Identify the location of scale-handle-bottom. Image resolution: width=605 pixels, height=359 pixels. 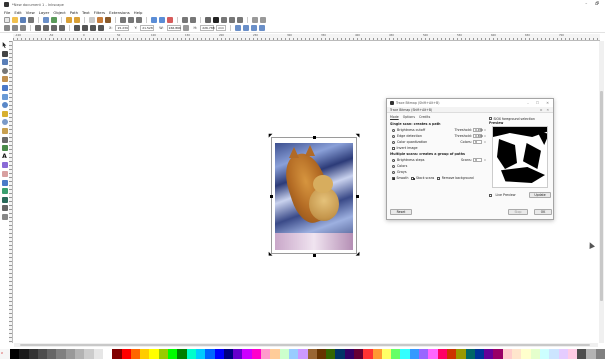
(314, 255).